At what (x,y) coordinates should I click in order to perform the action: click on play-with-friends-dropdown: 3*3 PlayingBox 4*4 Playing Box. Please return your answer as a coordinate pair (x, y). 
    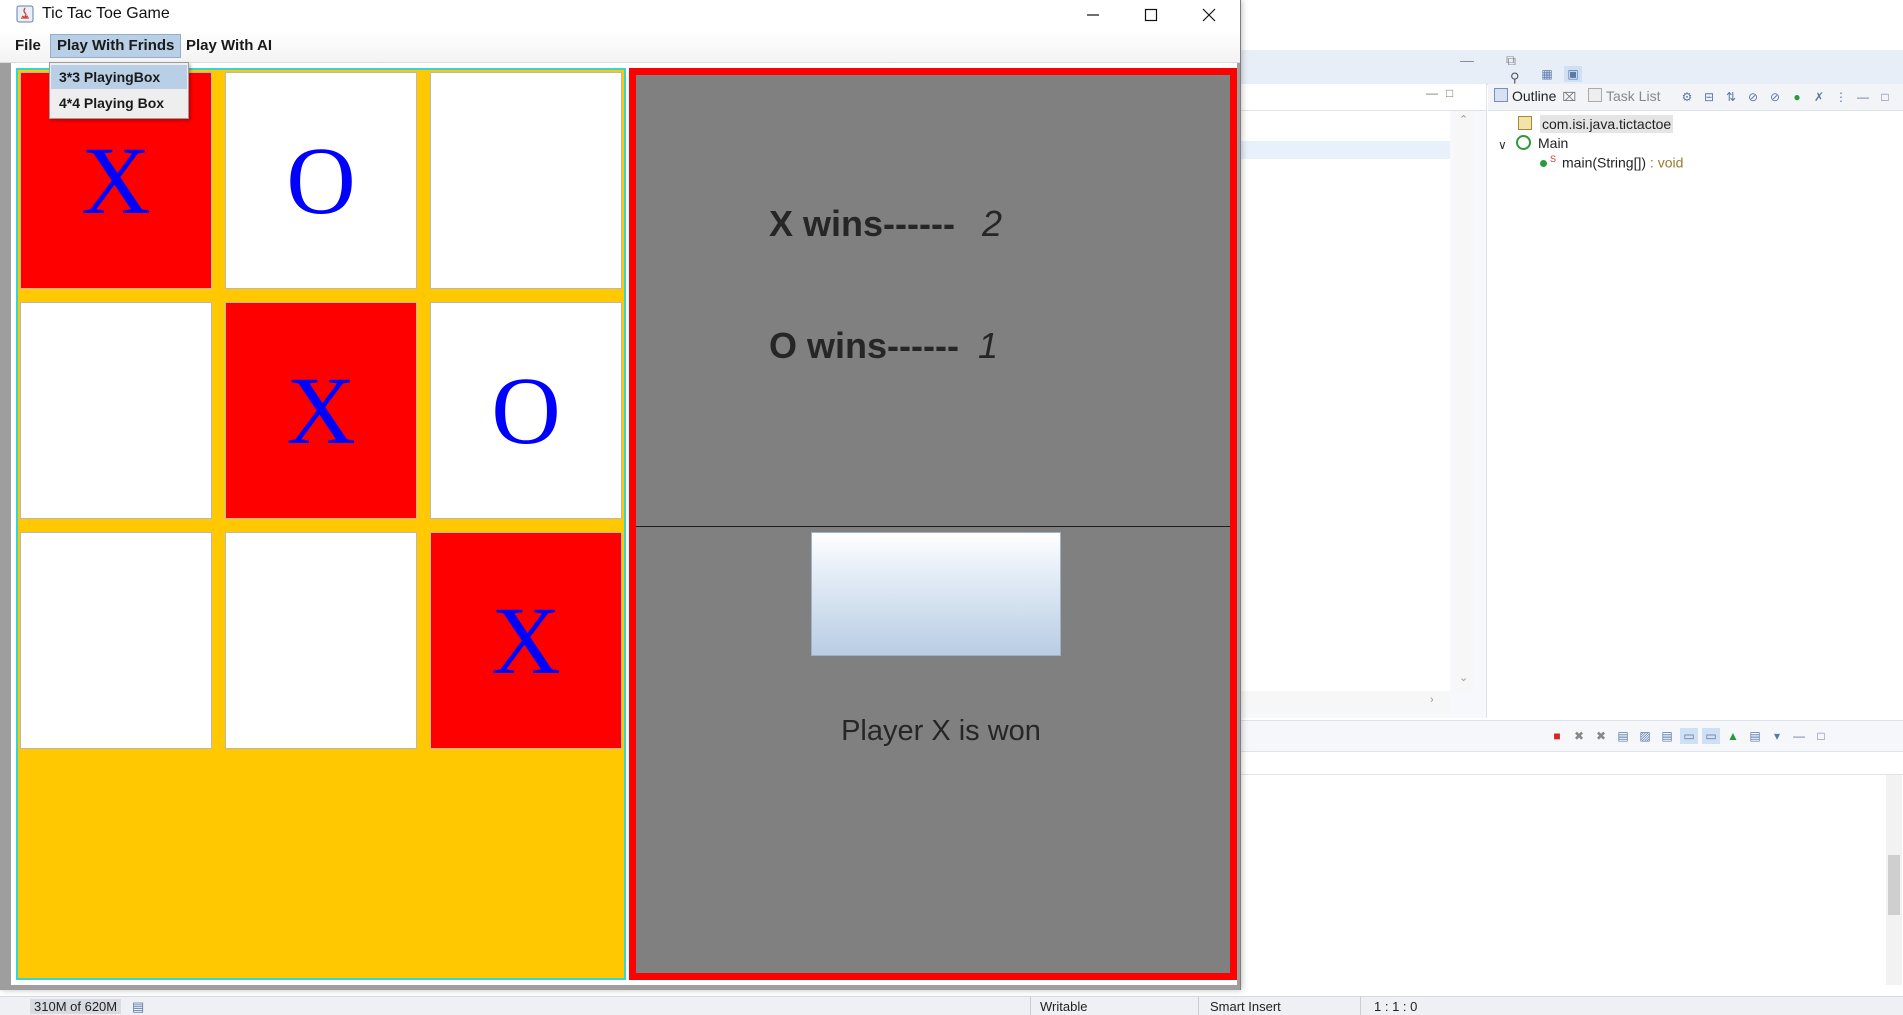
    Looking at the image, I should click on (119, 90).